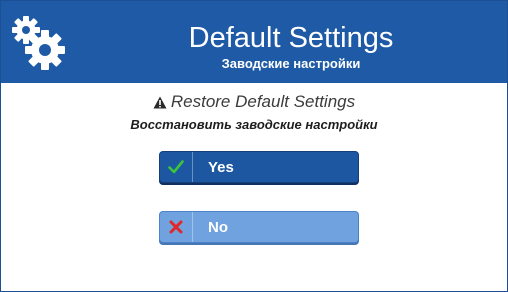 The image size is (508, 292). I want to click on no-button: No, so click(259, 227).